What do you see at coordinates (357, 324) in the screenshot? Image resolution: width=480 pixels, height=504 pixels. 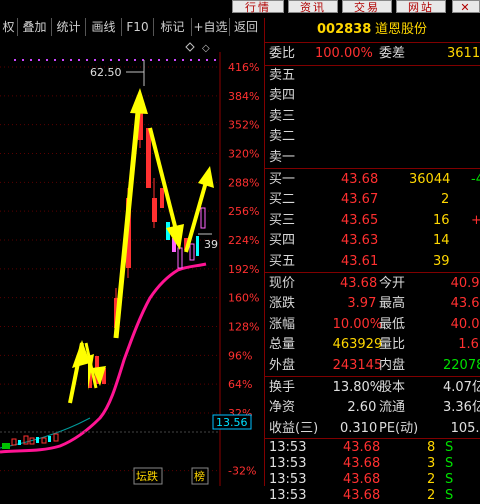 I see `stat-value: 10.00%` at bounding box center [357, 324].